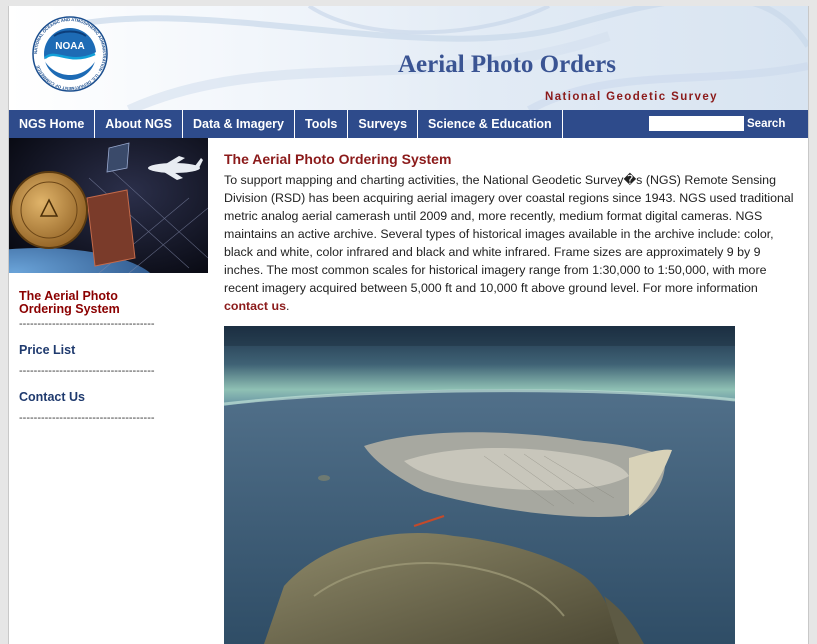 Image resolution: width=817 pixels, height=644 pixels. Describe the element at coordinates (383, 124) in the screenshot. I see `nav-surveys: Surveys` at that location.